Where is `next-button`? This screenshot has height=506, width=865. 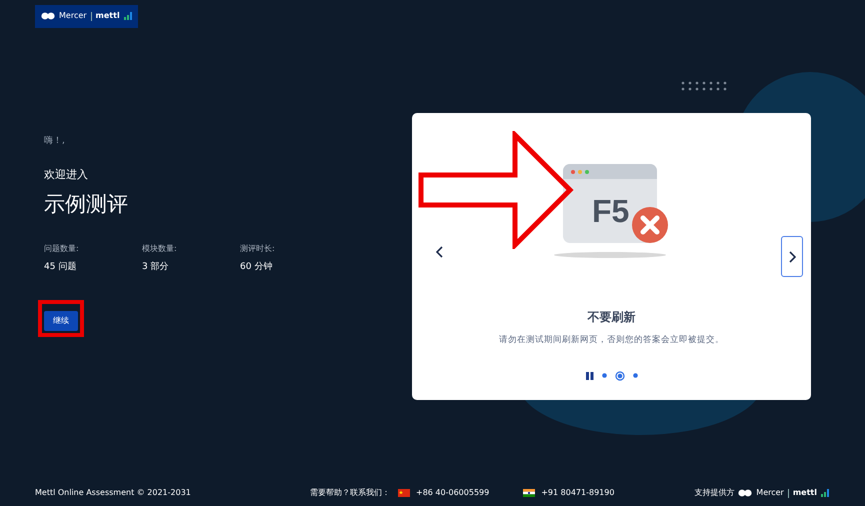 next-button is located at coordinates (792, 256).